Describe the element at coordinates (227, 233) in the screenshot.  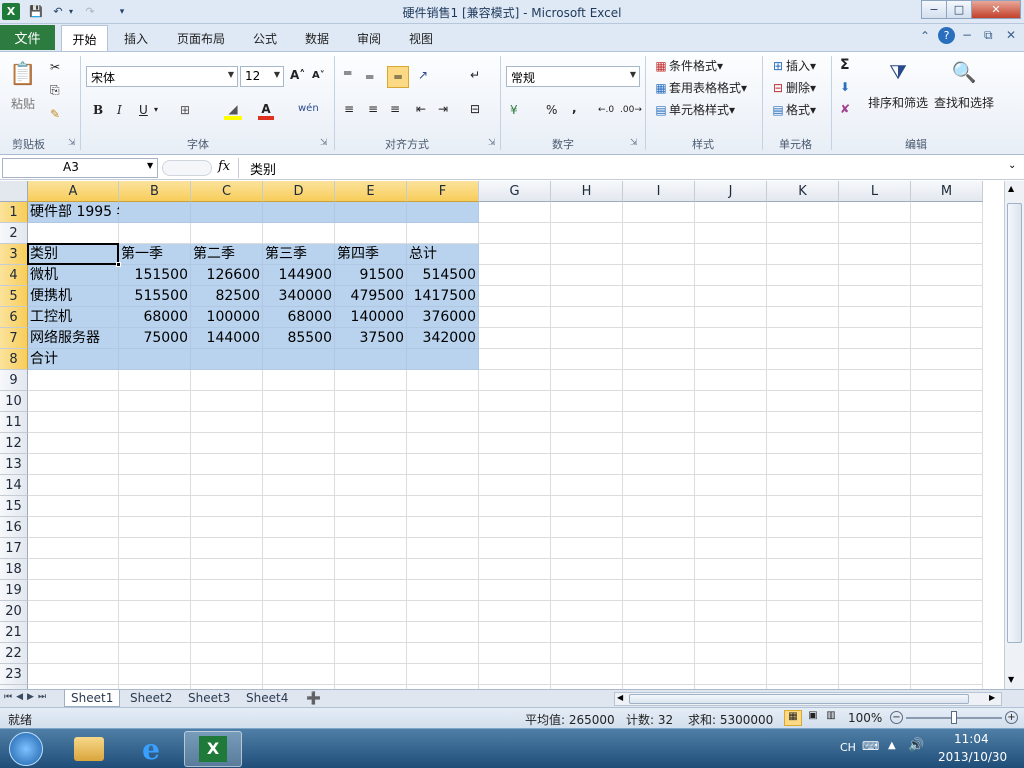
I see `cell-c2` at that location.